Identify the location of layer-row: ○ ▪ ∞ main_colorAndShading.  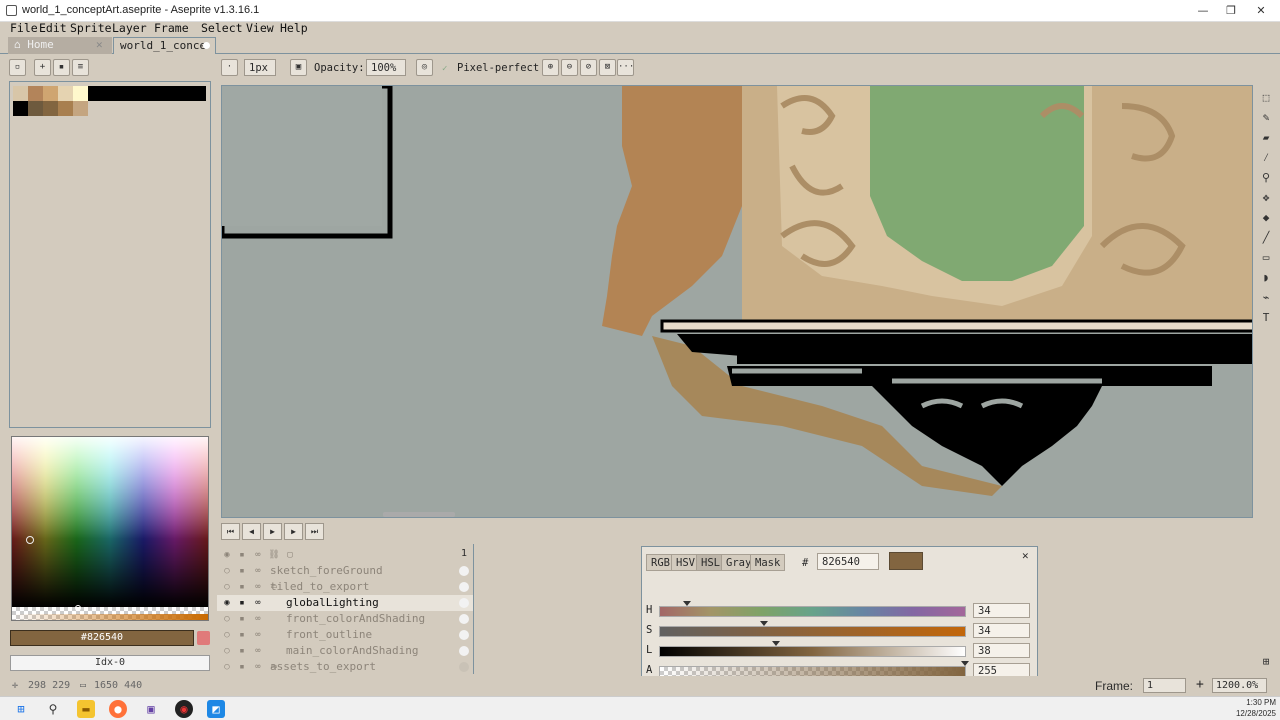
(345, 651).